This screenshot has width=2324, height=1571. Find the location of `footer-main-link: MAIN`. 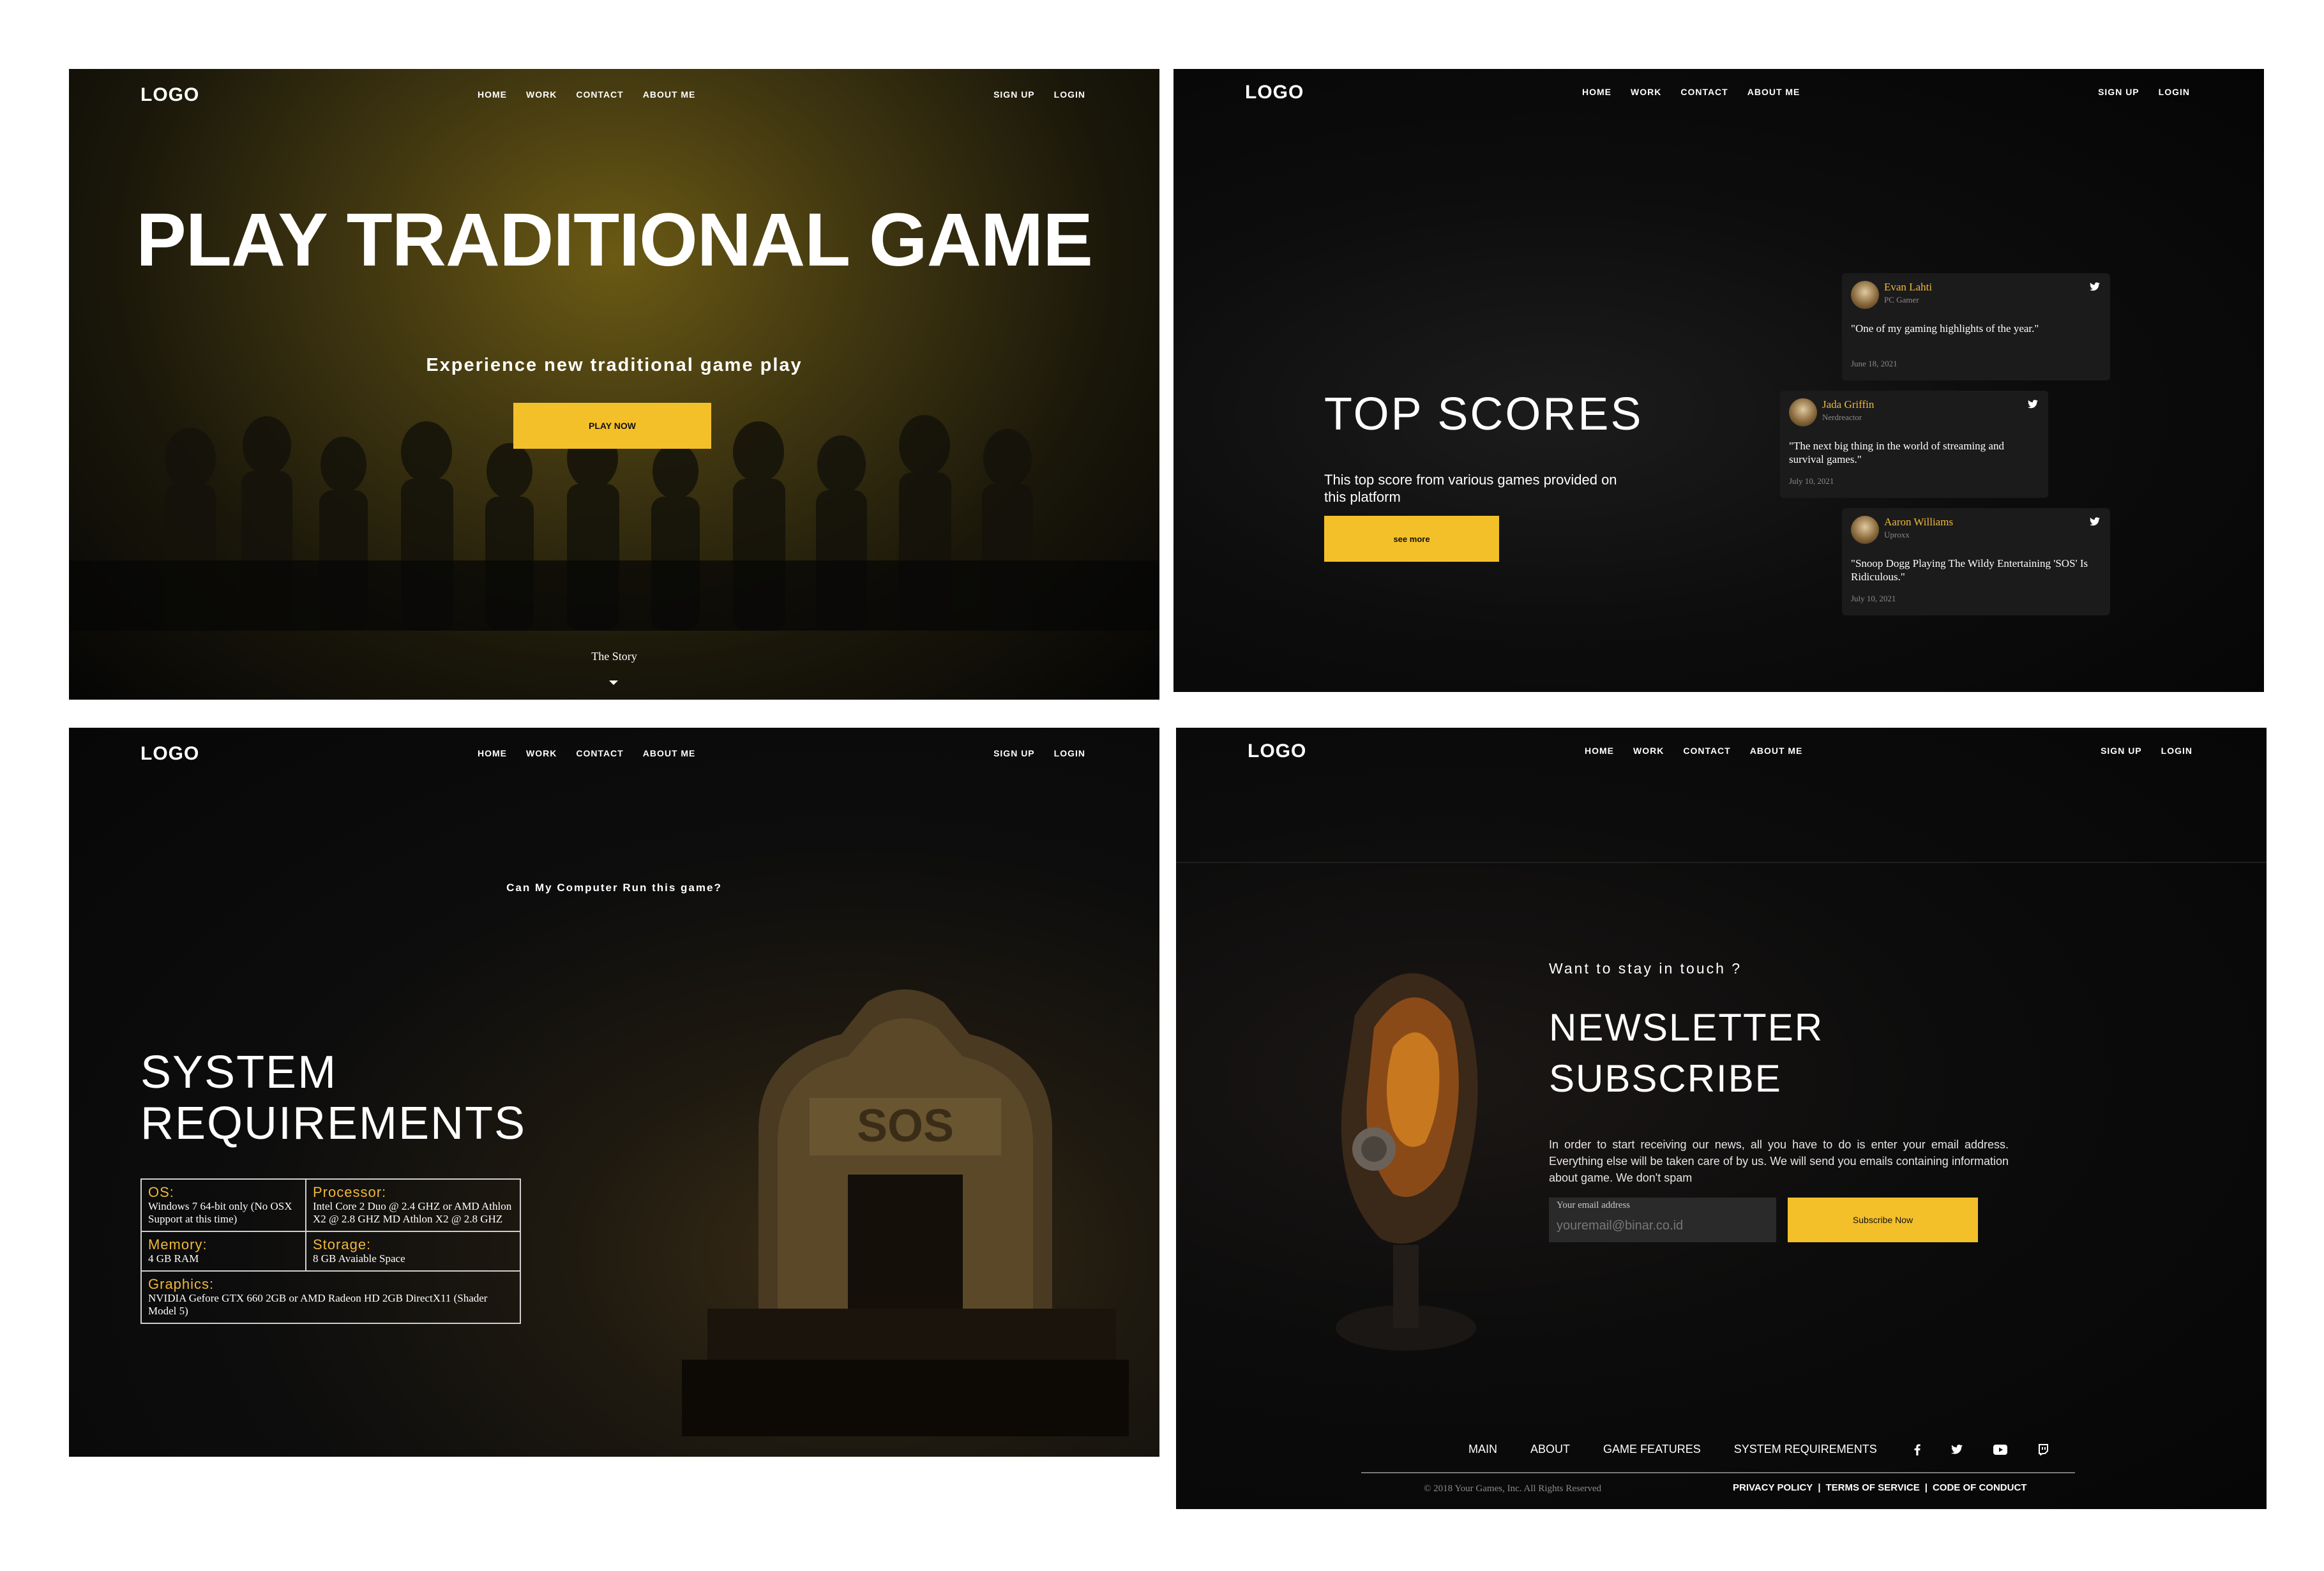

footer-main-link: MAIN is located at coordinates (1482, 1449).